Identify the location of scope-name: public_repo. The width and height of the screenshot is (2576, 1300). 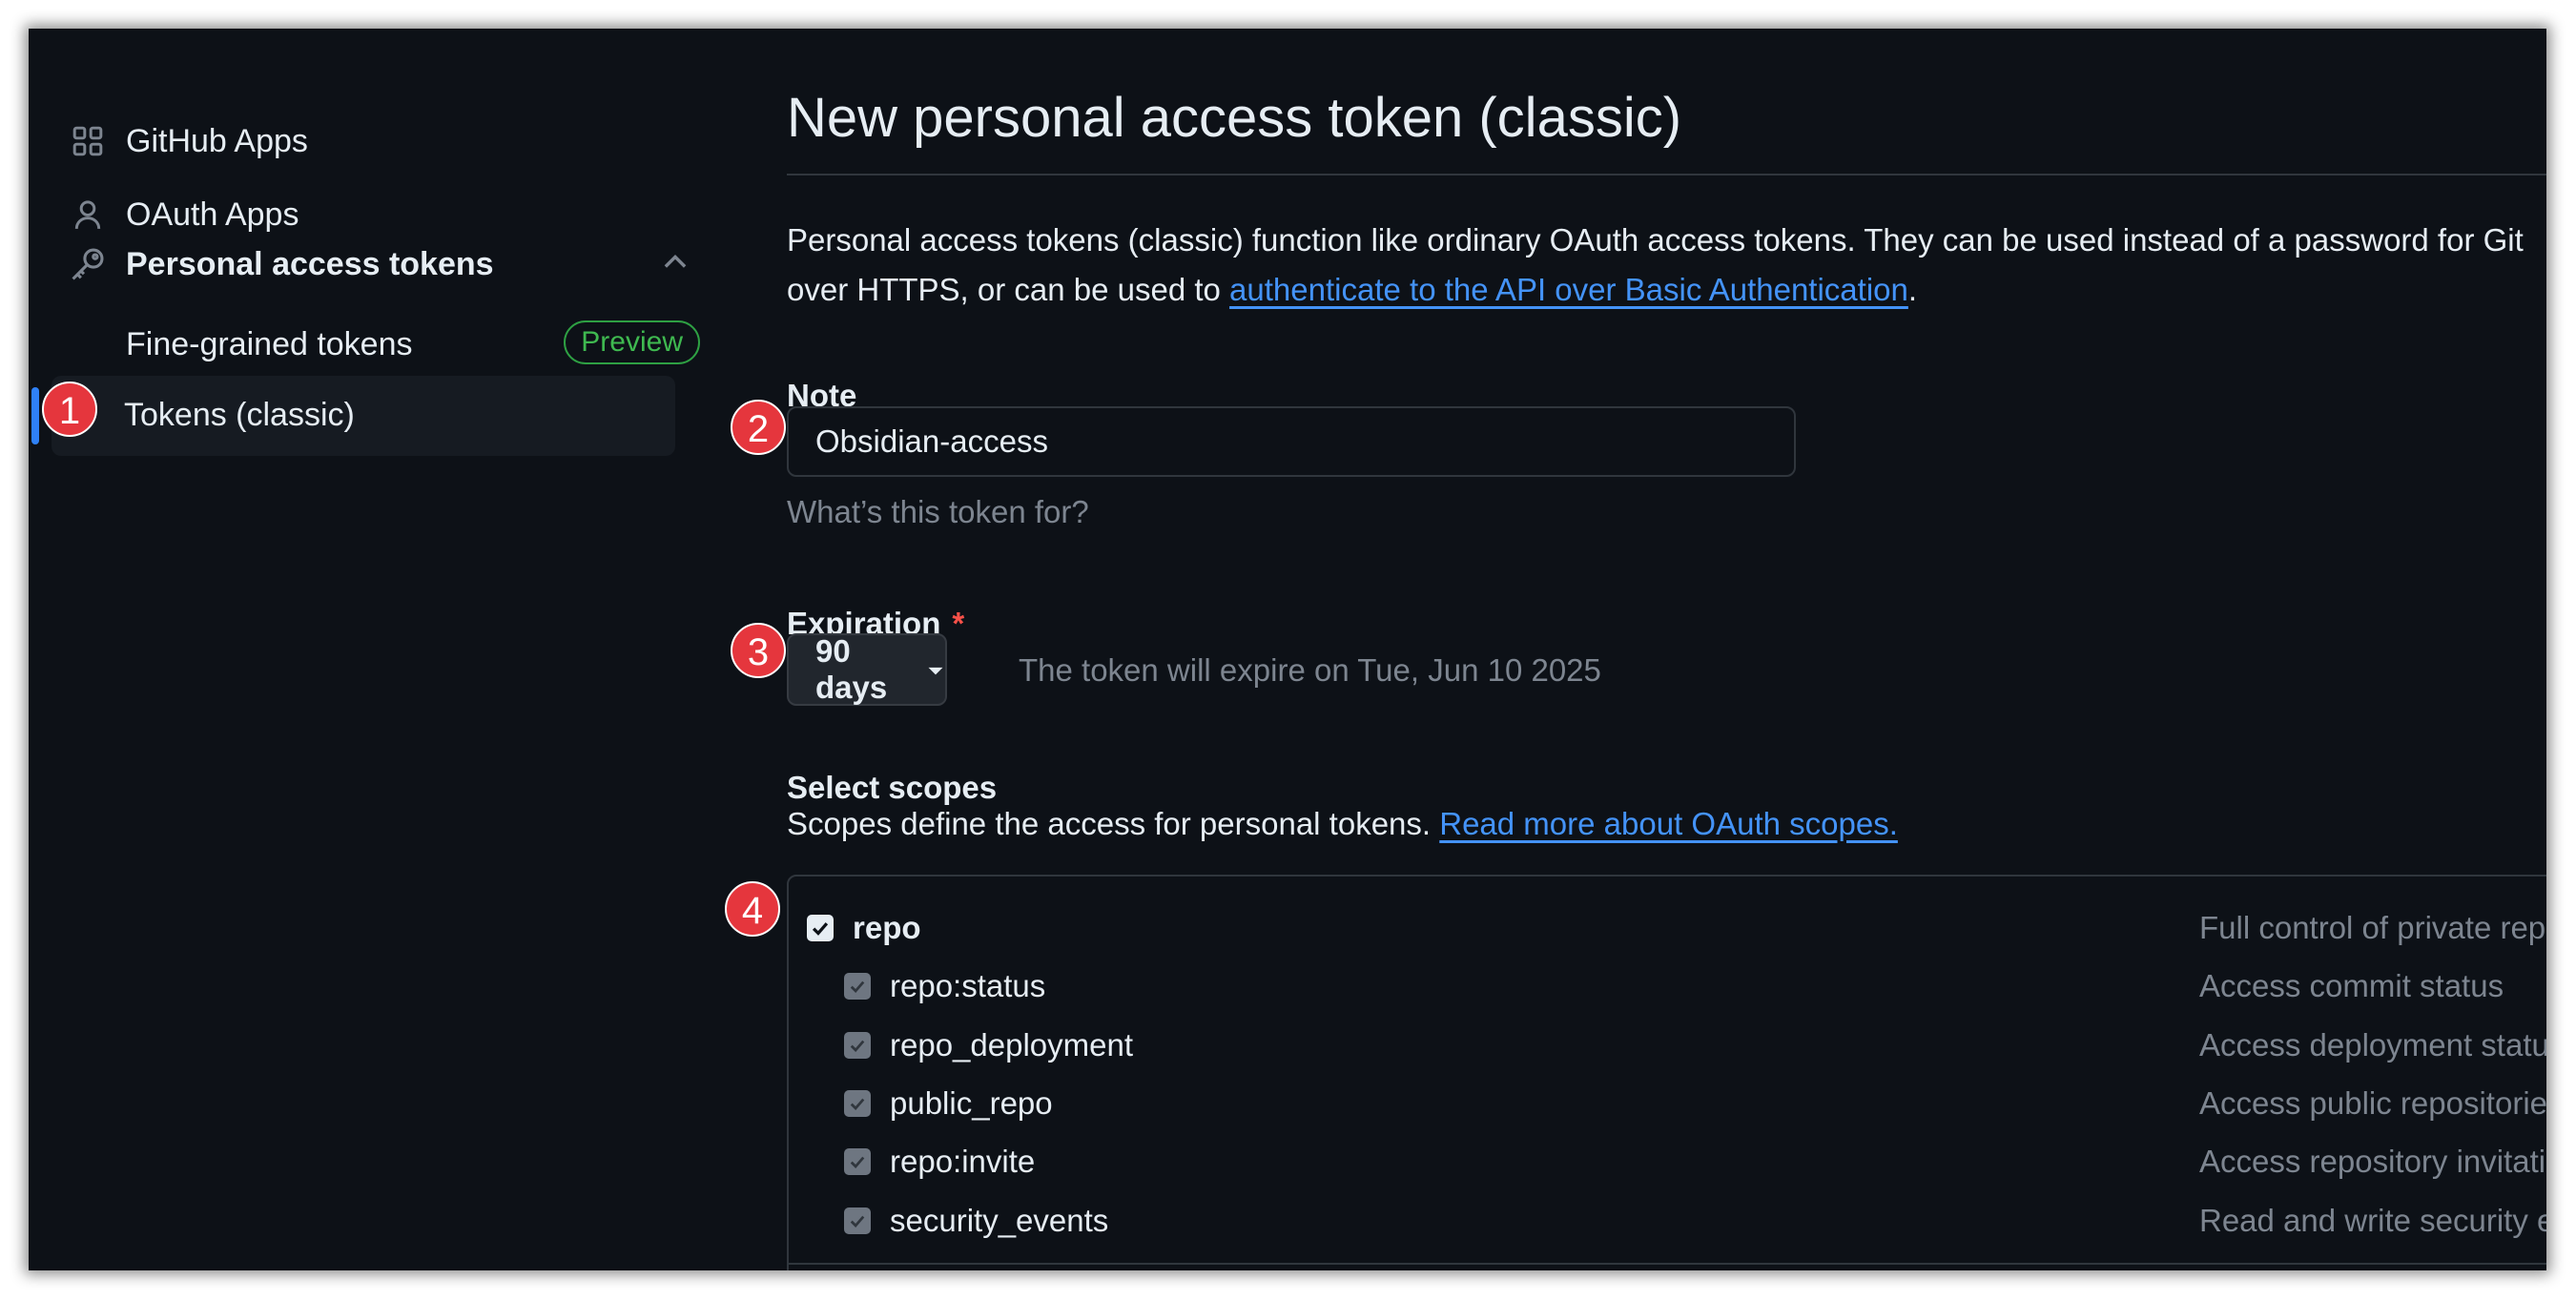
(971, 1103).